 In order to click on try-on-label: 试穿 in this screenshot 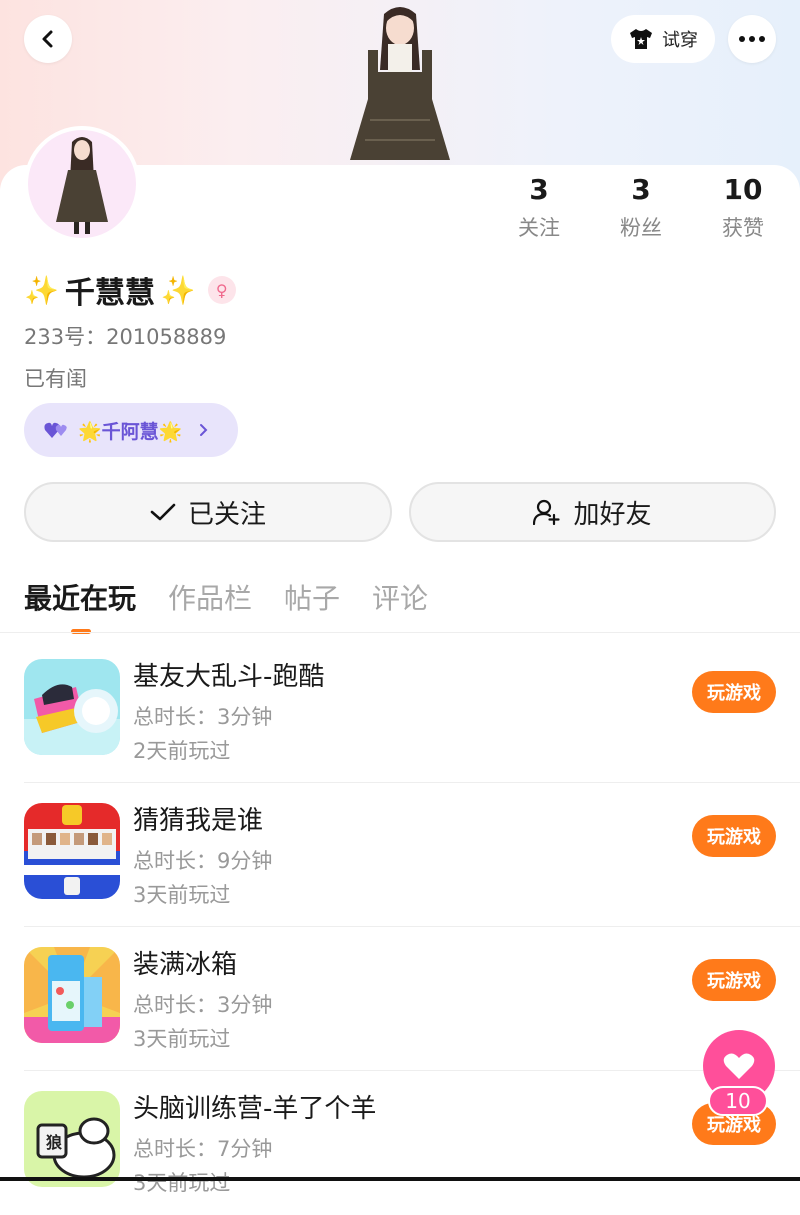, I will do `click(680, 40)`.